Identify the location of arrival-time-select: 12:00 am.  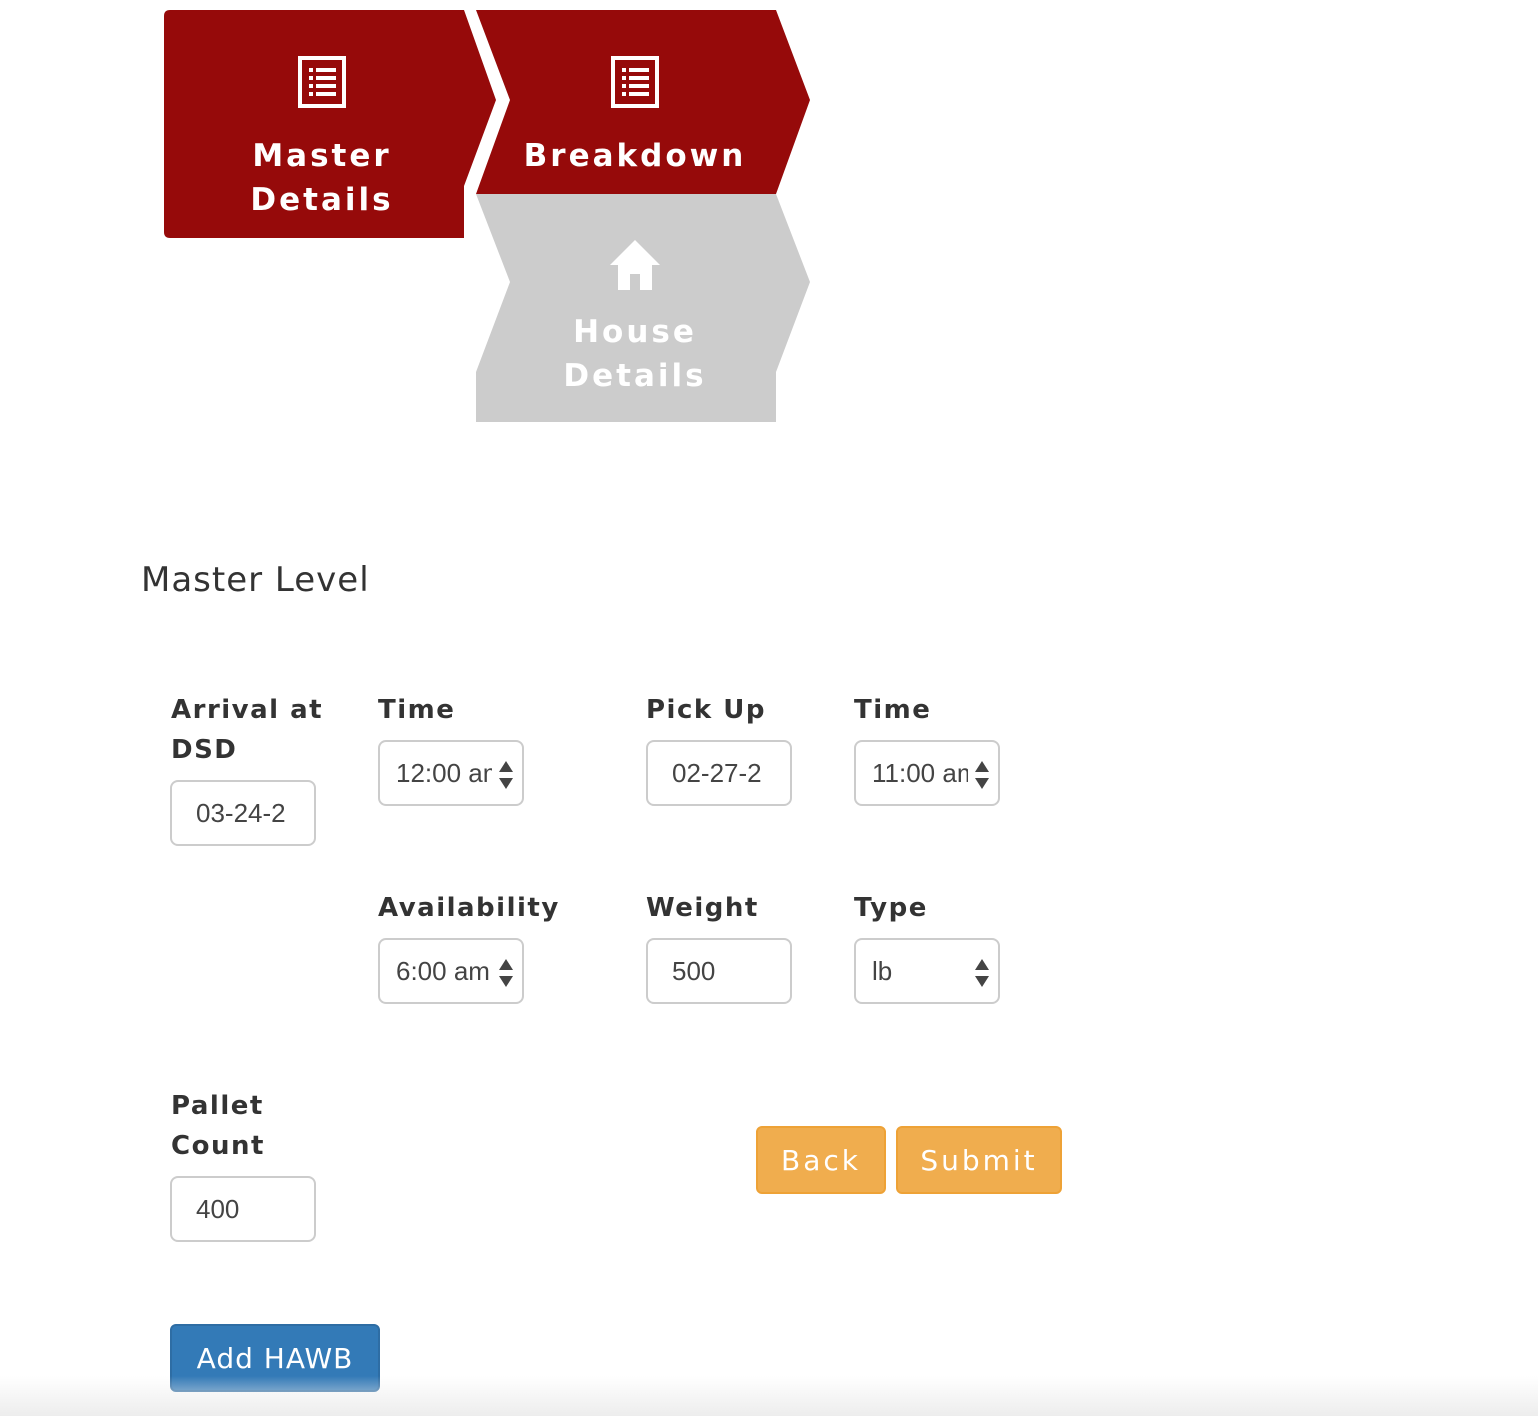
(451, 773).